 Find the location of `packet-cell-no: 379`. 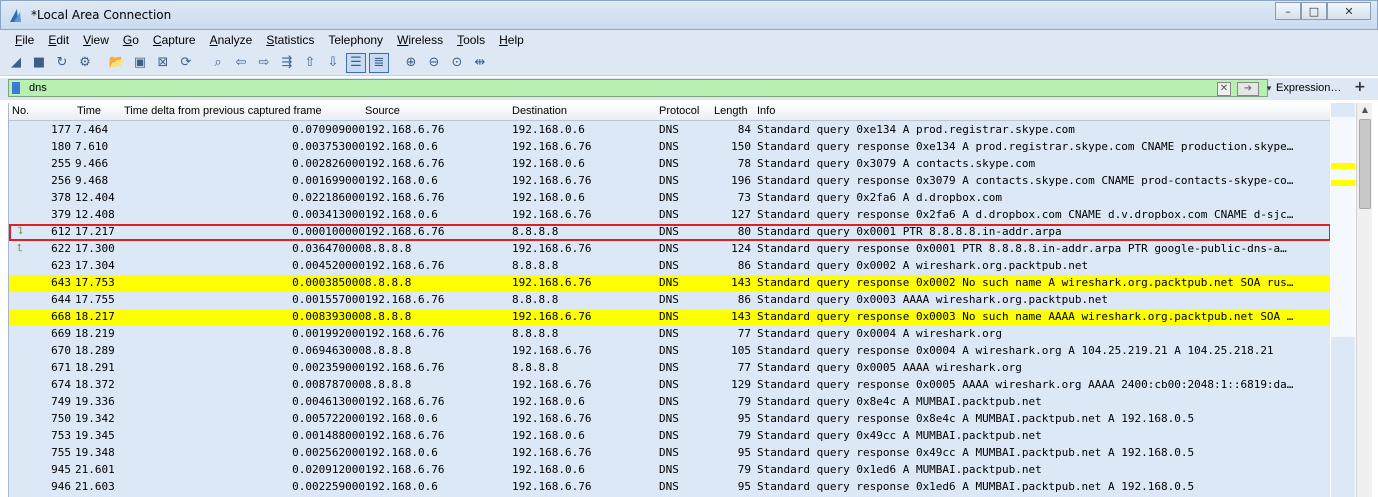

packet-cell-no: 379 is located at coordinates (61, 214).